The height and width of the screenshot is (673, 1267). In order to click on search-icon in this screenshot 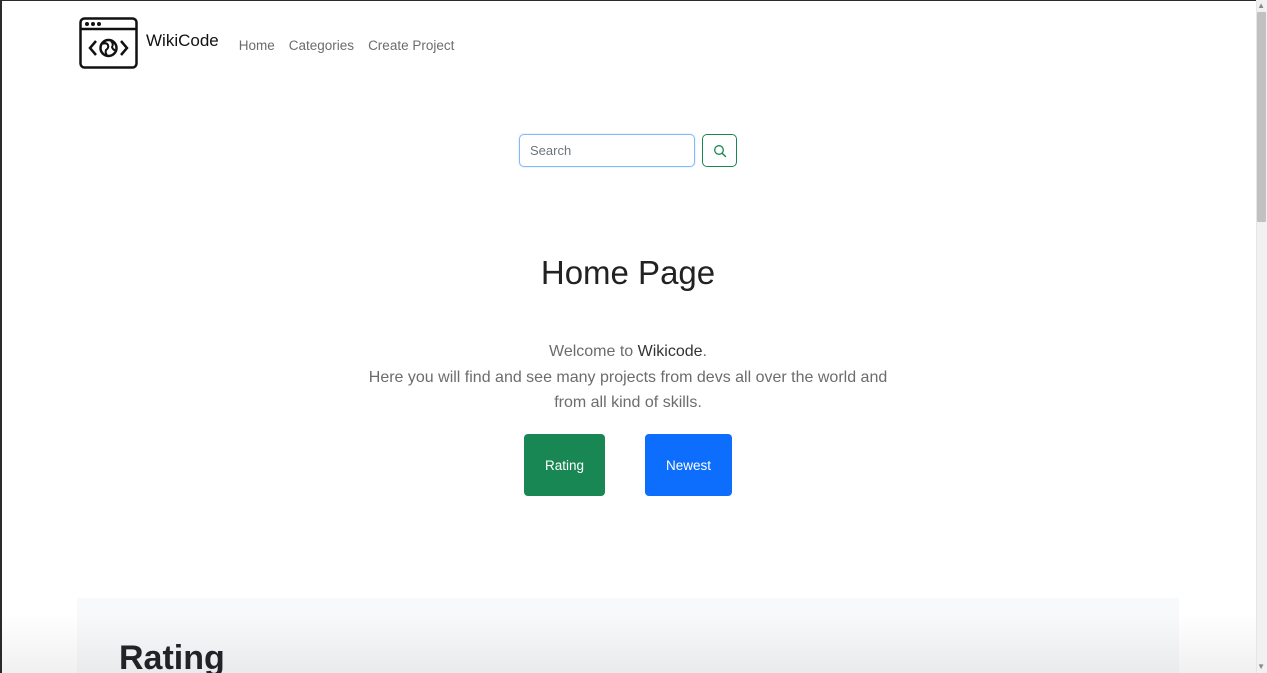, I will do `click(719, 150)`.